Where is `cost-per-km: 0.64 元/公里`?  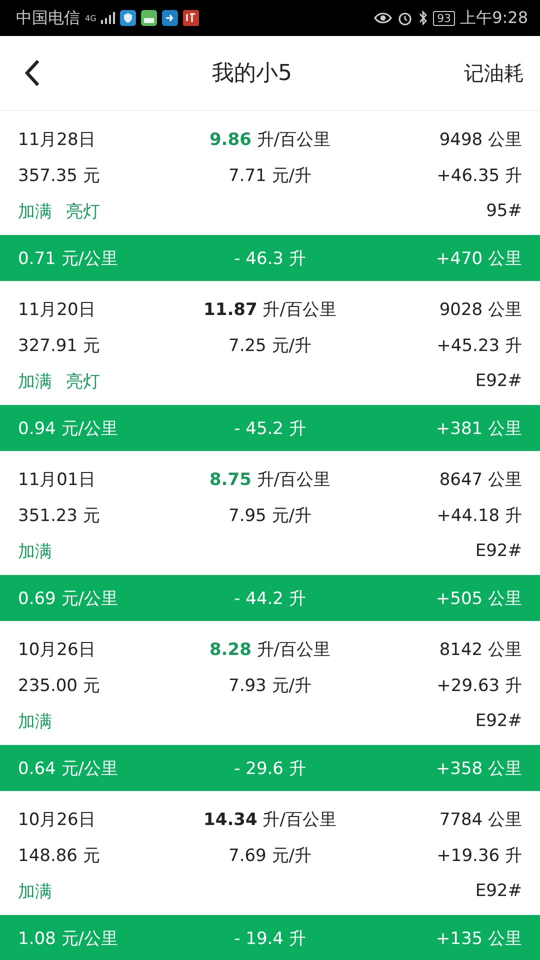
cost-per-km: 0.64 元/公里 is located at coordinates (68, 769).